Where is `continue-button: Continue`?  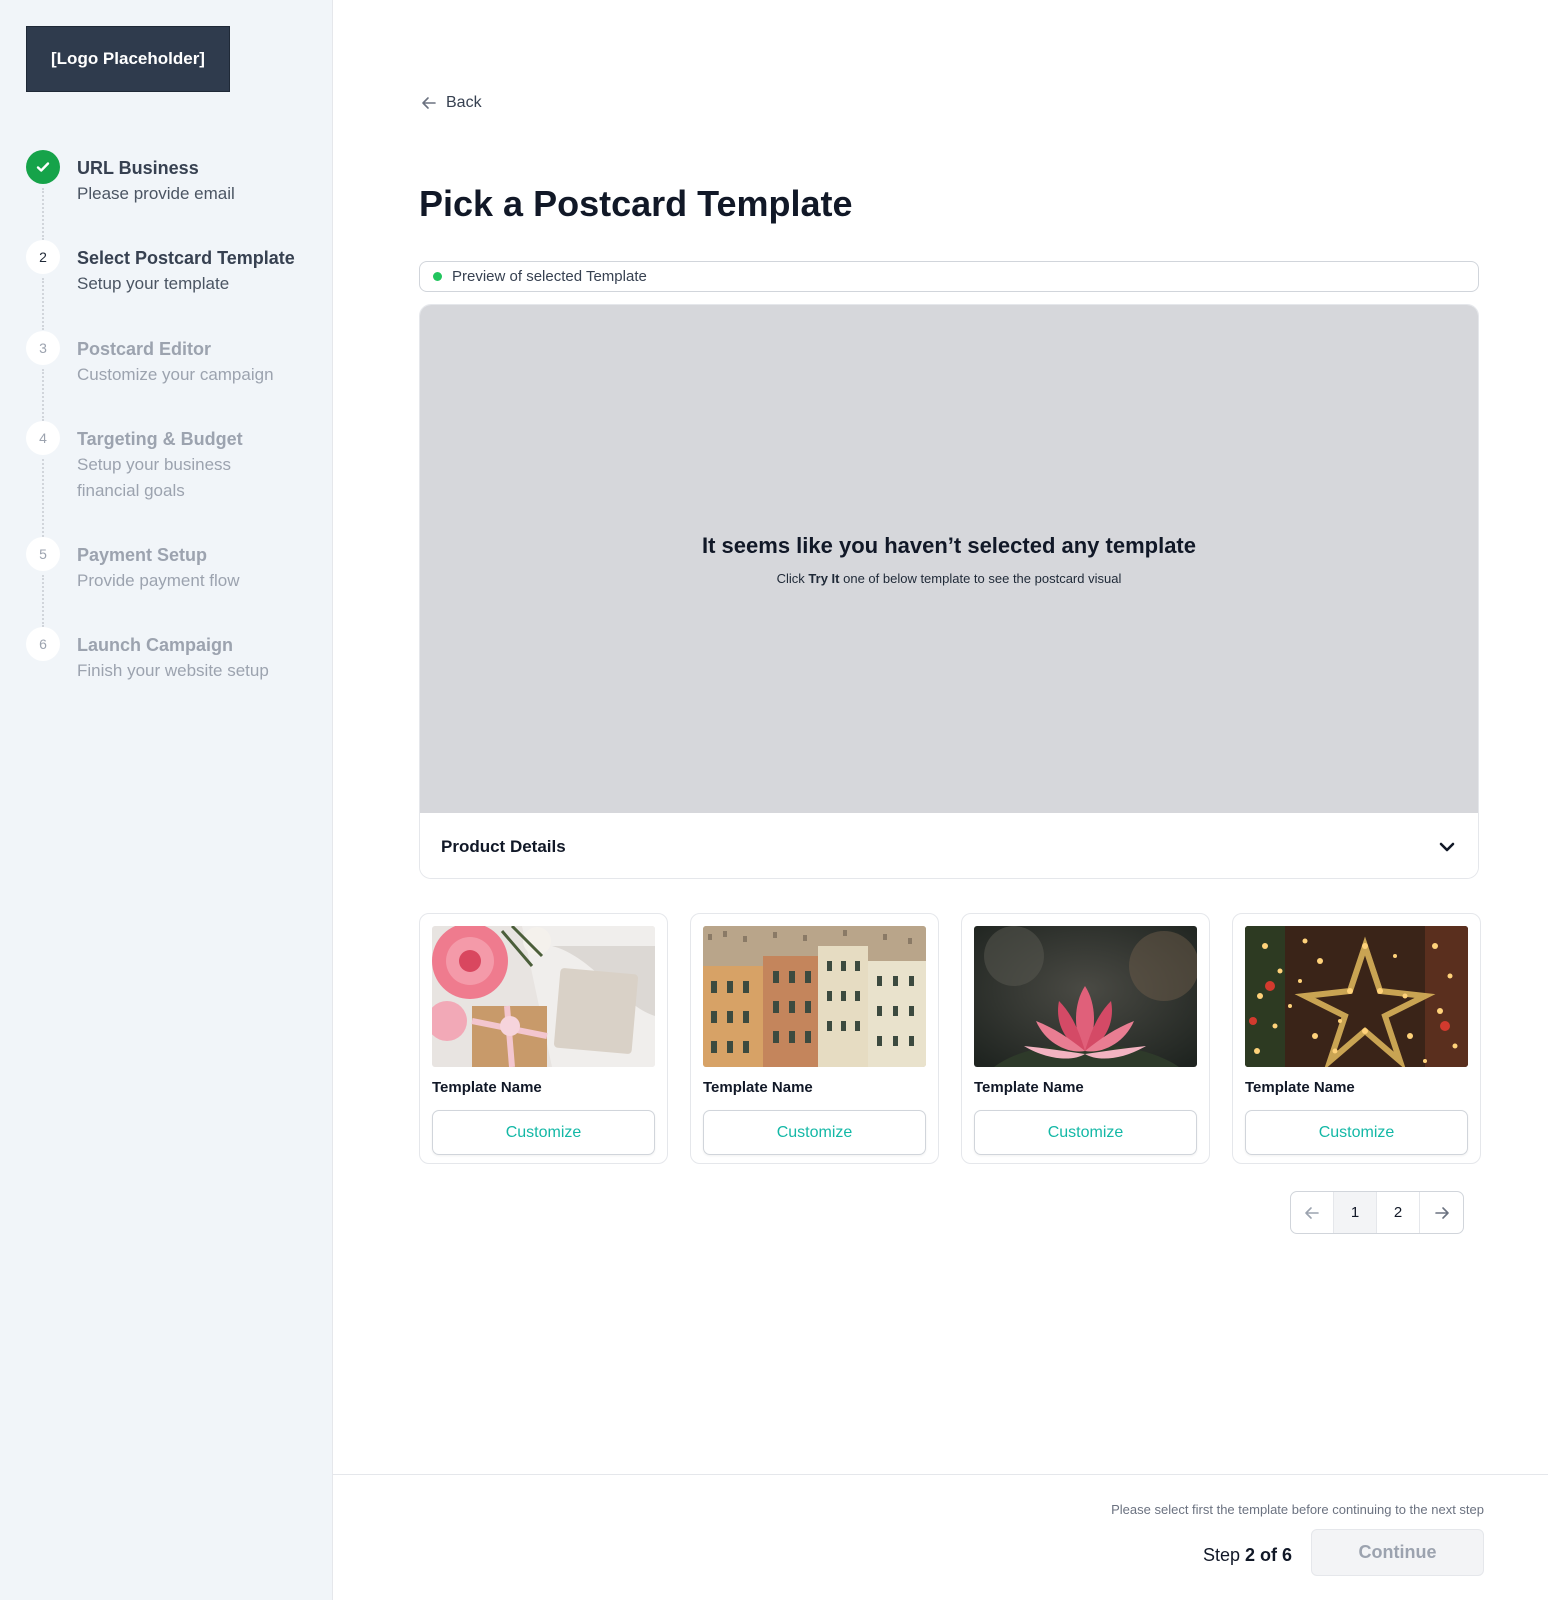 continue-button: Continue is located at coordinates (1397, 1552).